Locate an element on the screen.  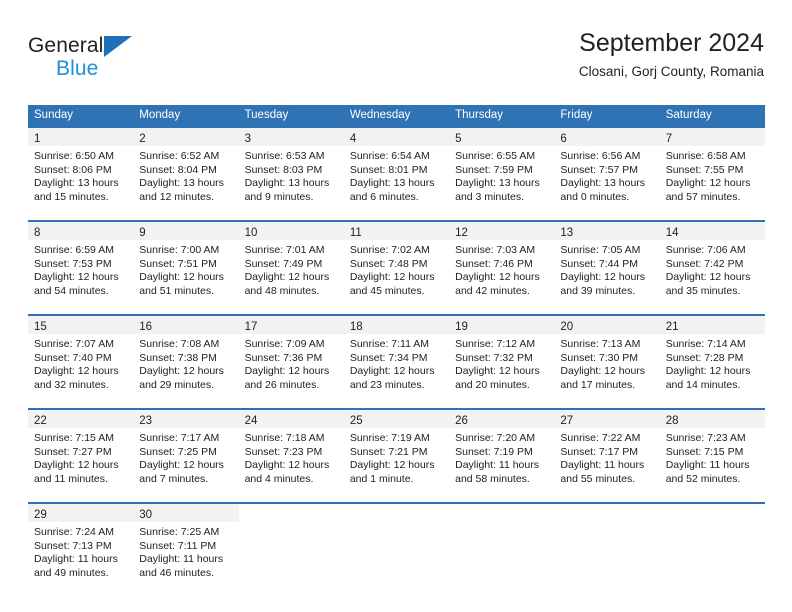
daylight-text-line2: and 48 minutes. is located at coordinates (282, 290).